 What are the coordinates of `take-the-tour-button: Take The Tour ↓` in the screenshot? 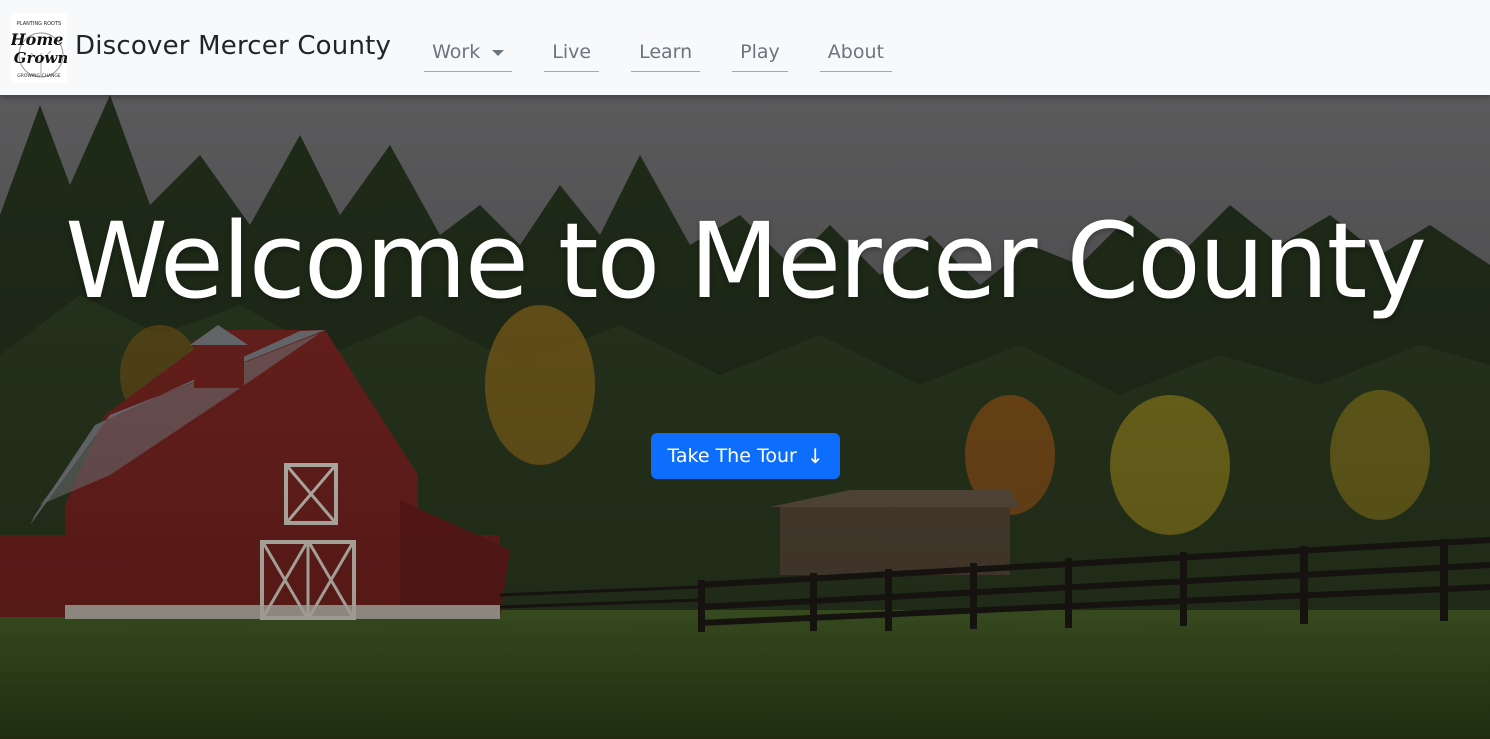 It's located at (745, 456).